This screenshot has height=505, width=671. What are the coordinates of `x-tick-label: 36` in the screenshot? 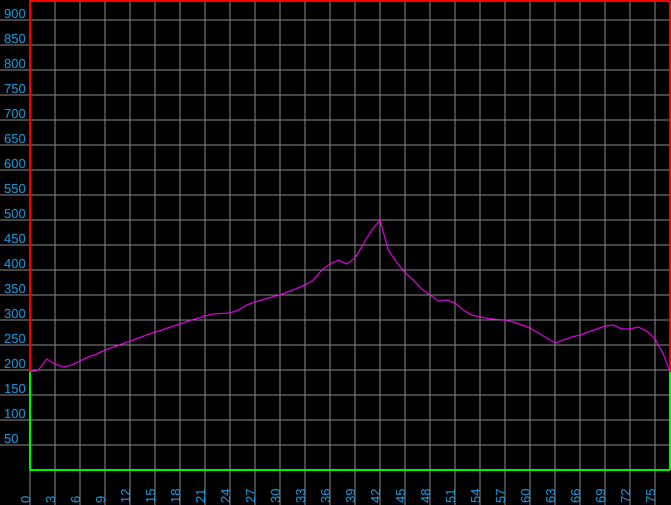 It's located at (325, 495).